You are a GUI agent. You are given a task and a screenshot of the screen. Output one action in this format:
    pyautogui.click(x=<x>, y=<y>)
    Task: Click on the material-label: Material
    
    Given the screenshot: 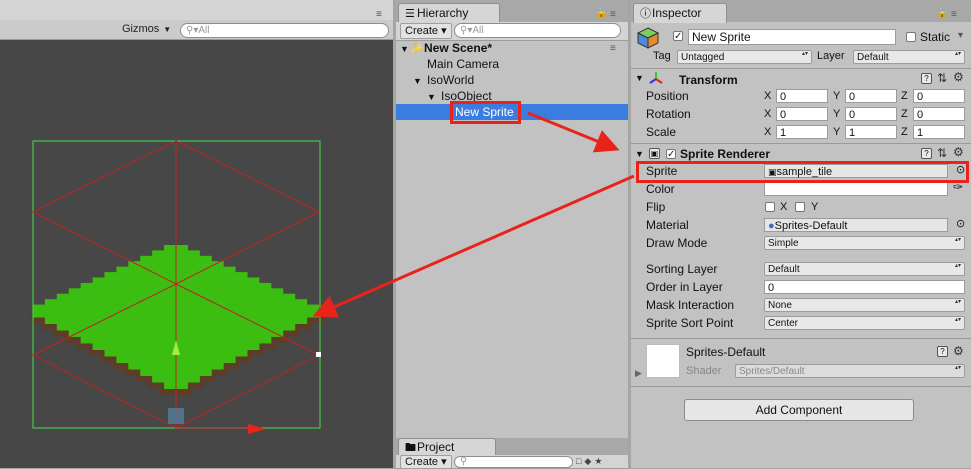 What is the action you would take?
    pyautogui.click(x=667, y=225)
    